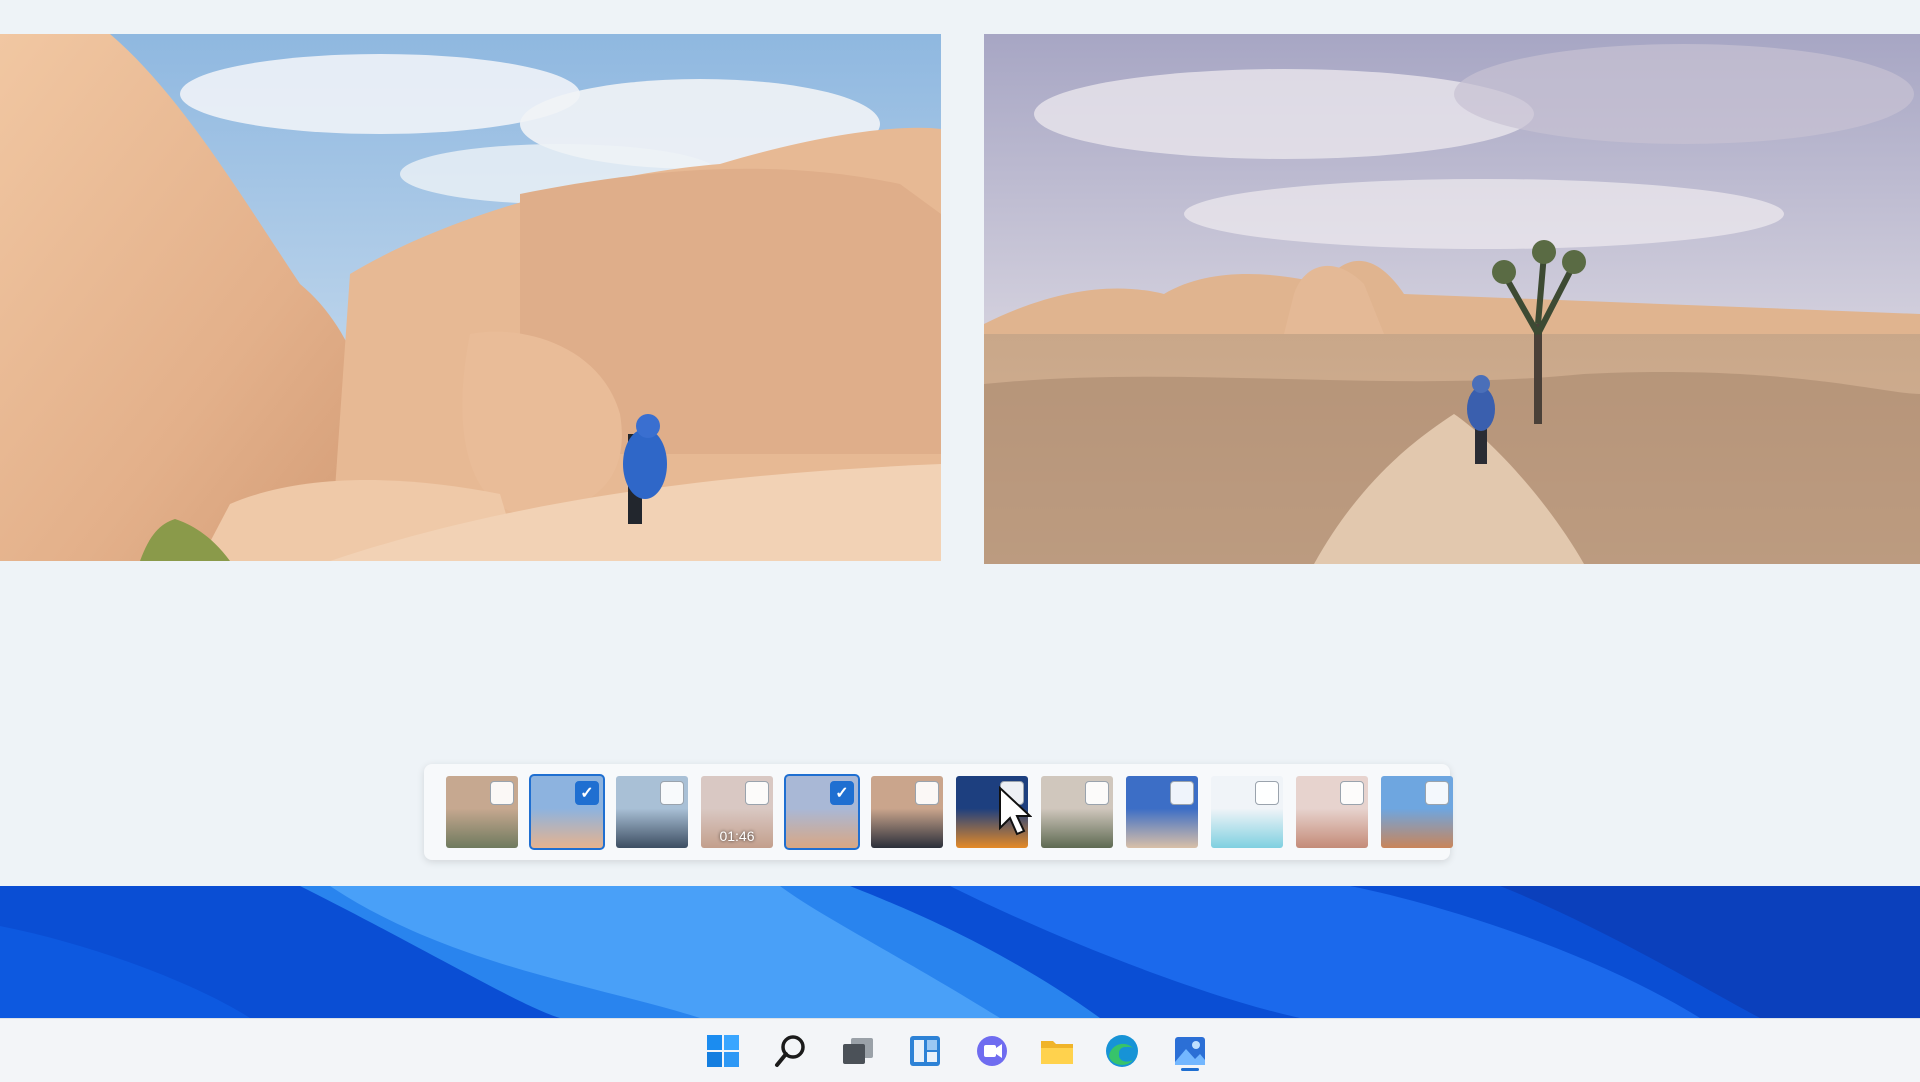 This screenshot has height=1082, width=1920. I want to click on photos-icon, so click(1190, 1051).